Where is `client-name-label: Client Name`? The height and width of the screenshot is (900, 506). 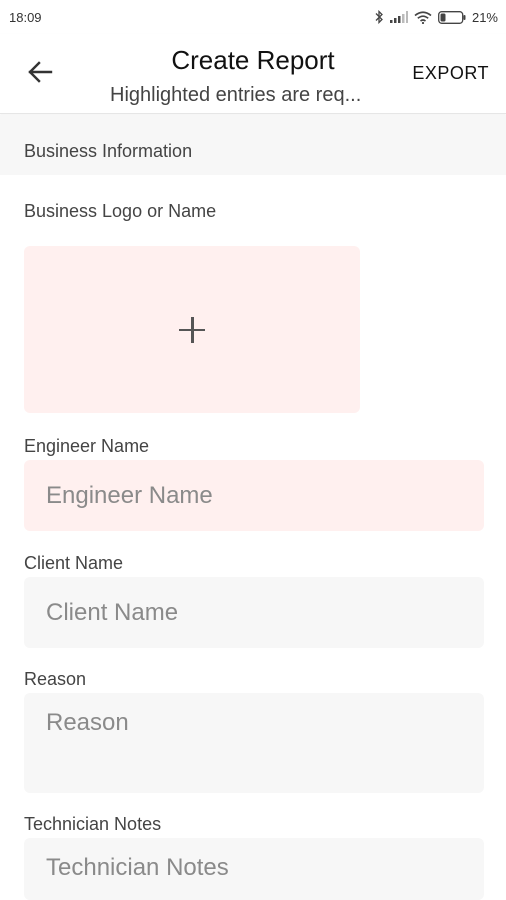 client-name-label: Client Name is located at coordinates (74, 563).